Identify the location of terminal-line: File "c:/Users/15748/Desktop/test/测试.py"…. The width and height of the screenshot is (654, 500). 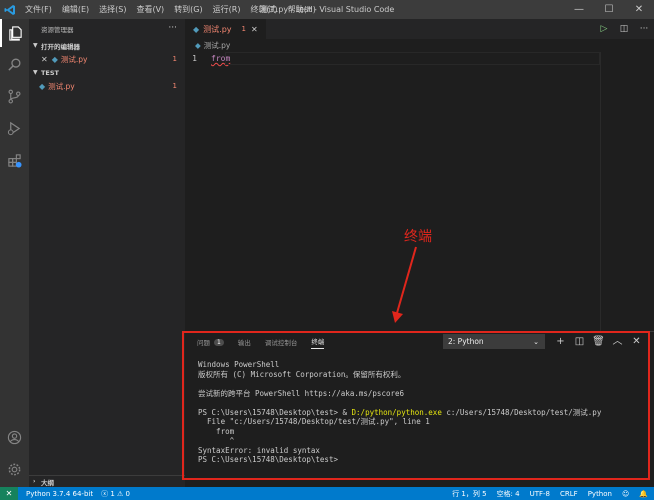
(314, 421).